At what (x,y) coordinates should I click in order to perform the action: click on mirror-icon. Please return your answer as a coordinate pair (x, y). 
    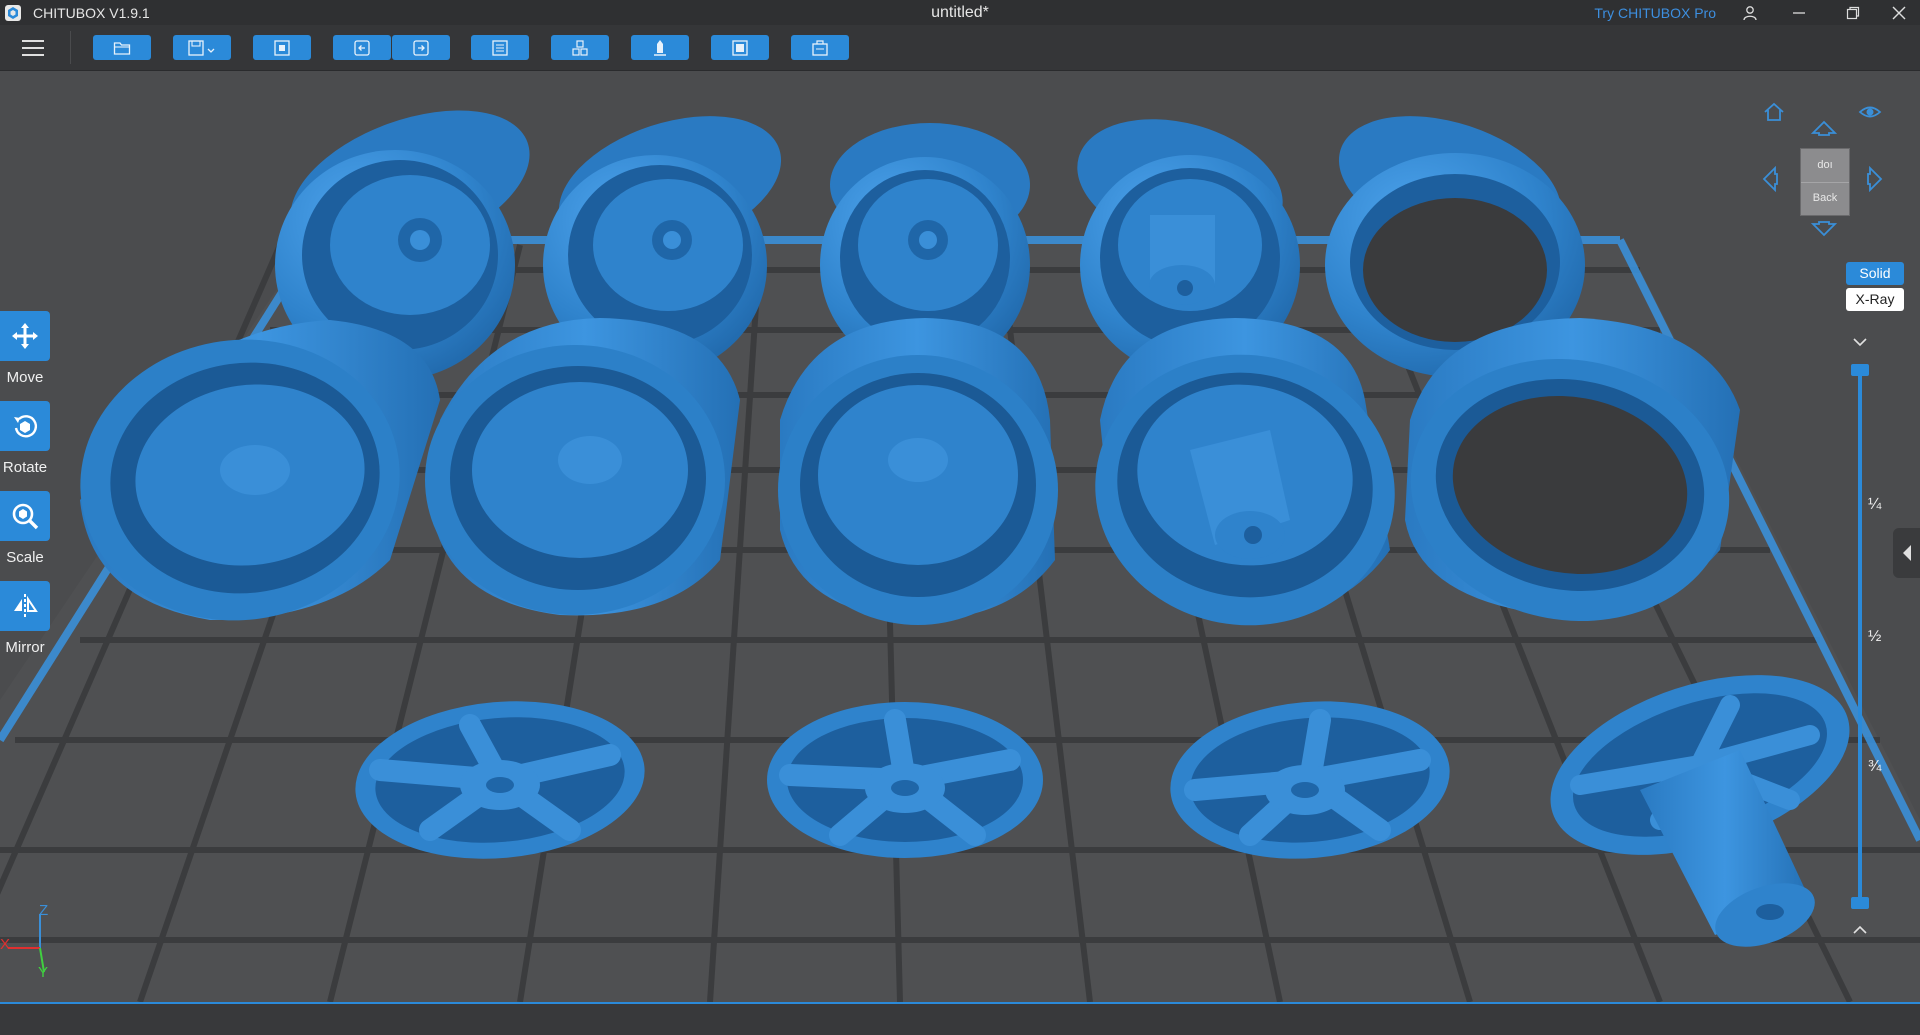
    Looking at the image, I should click on (26, 606).